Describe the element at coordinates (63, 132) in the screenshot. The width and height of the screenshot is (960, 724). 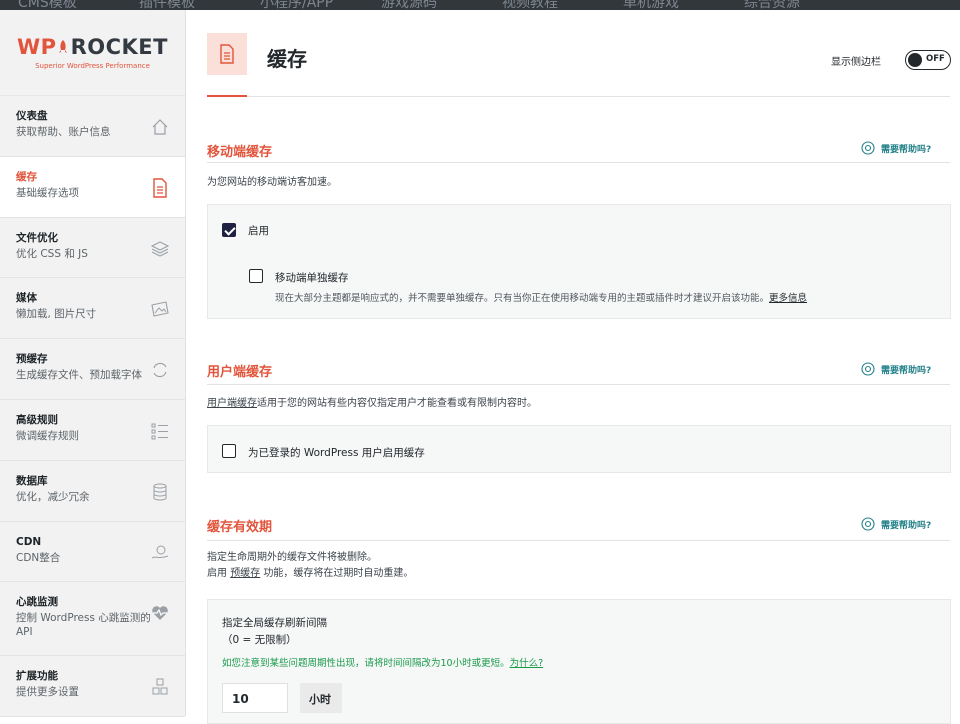
I see `sidebar-item-desc: 获取帮助、账户信息` at that location.